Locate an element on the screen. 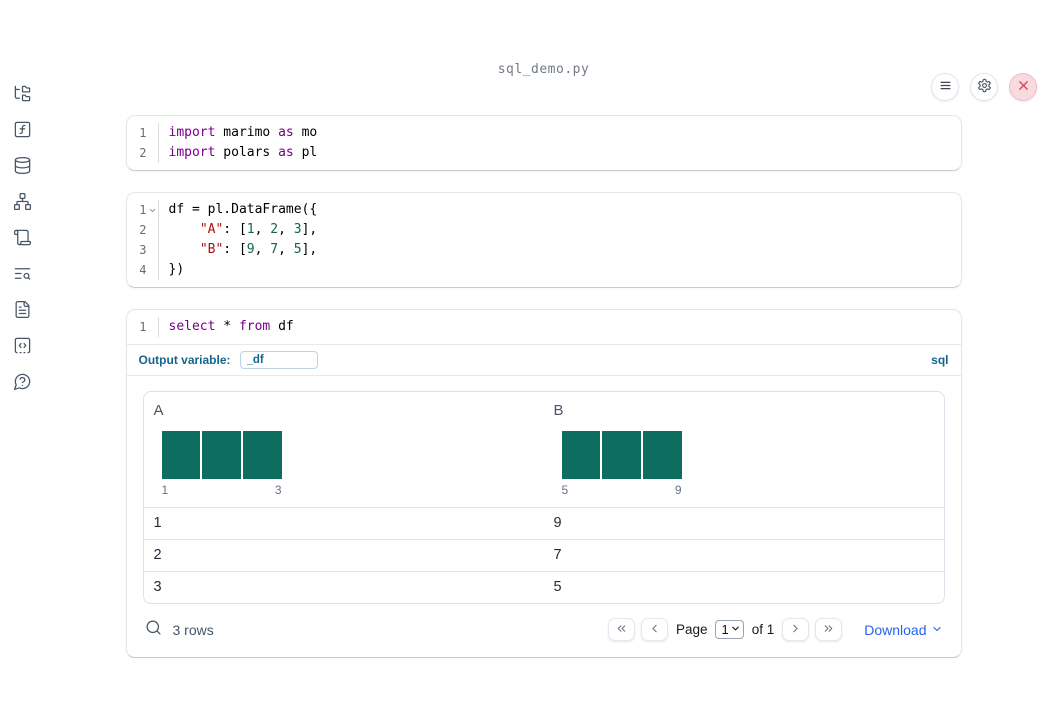 This screenshot has width=1043, height=713. gear-icon is located at coordinates (984, 87).